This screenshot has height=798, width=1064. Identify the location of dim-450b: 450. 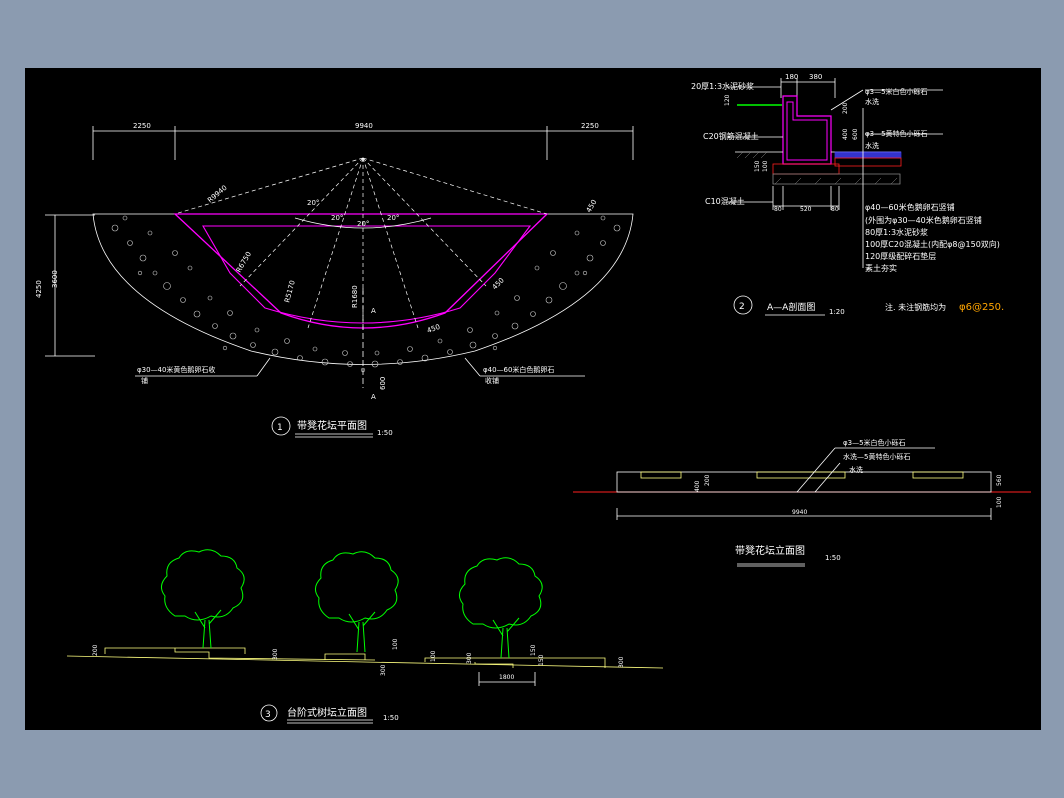
(433, 329).